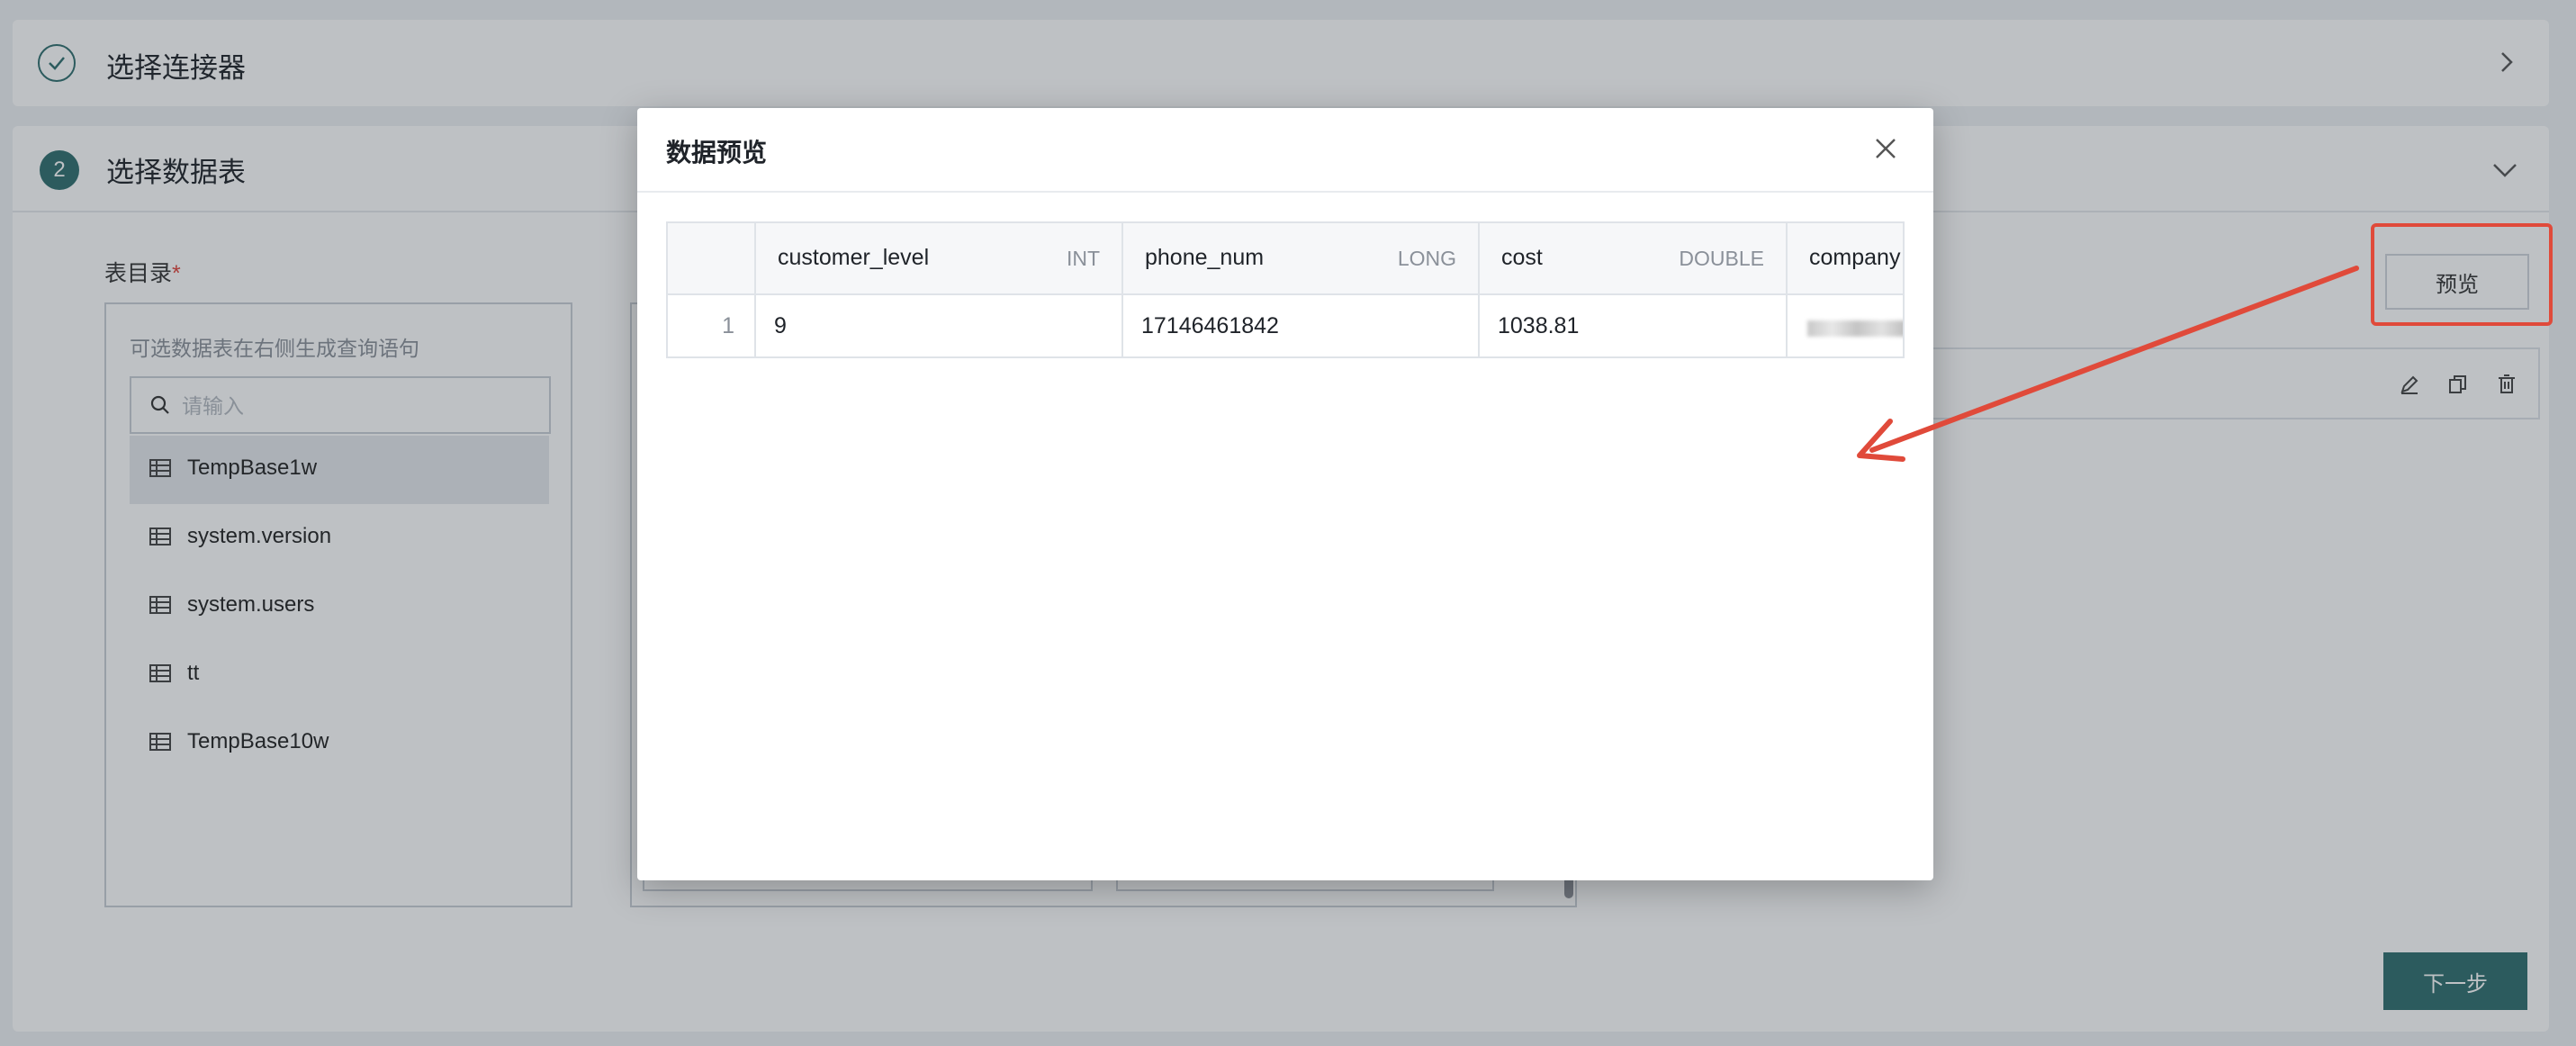  Describe the element at coordinates (1301, 259) in the screenshot. I see `column-header: phone_num LONG` at that location.